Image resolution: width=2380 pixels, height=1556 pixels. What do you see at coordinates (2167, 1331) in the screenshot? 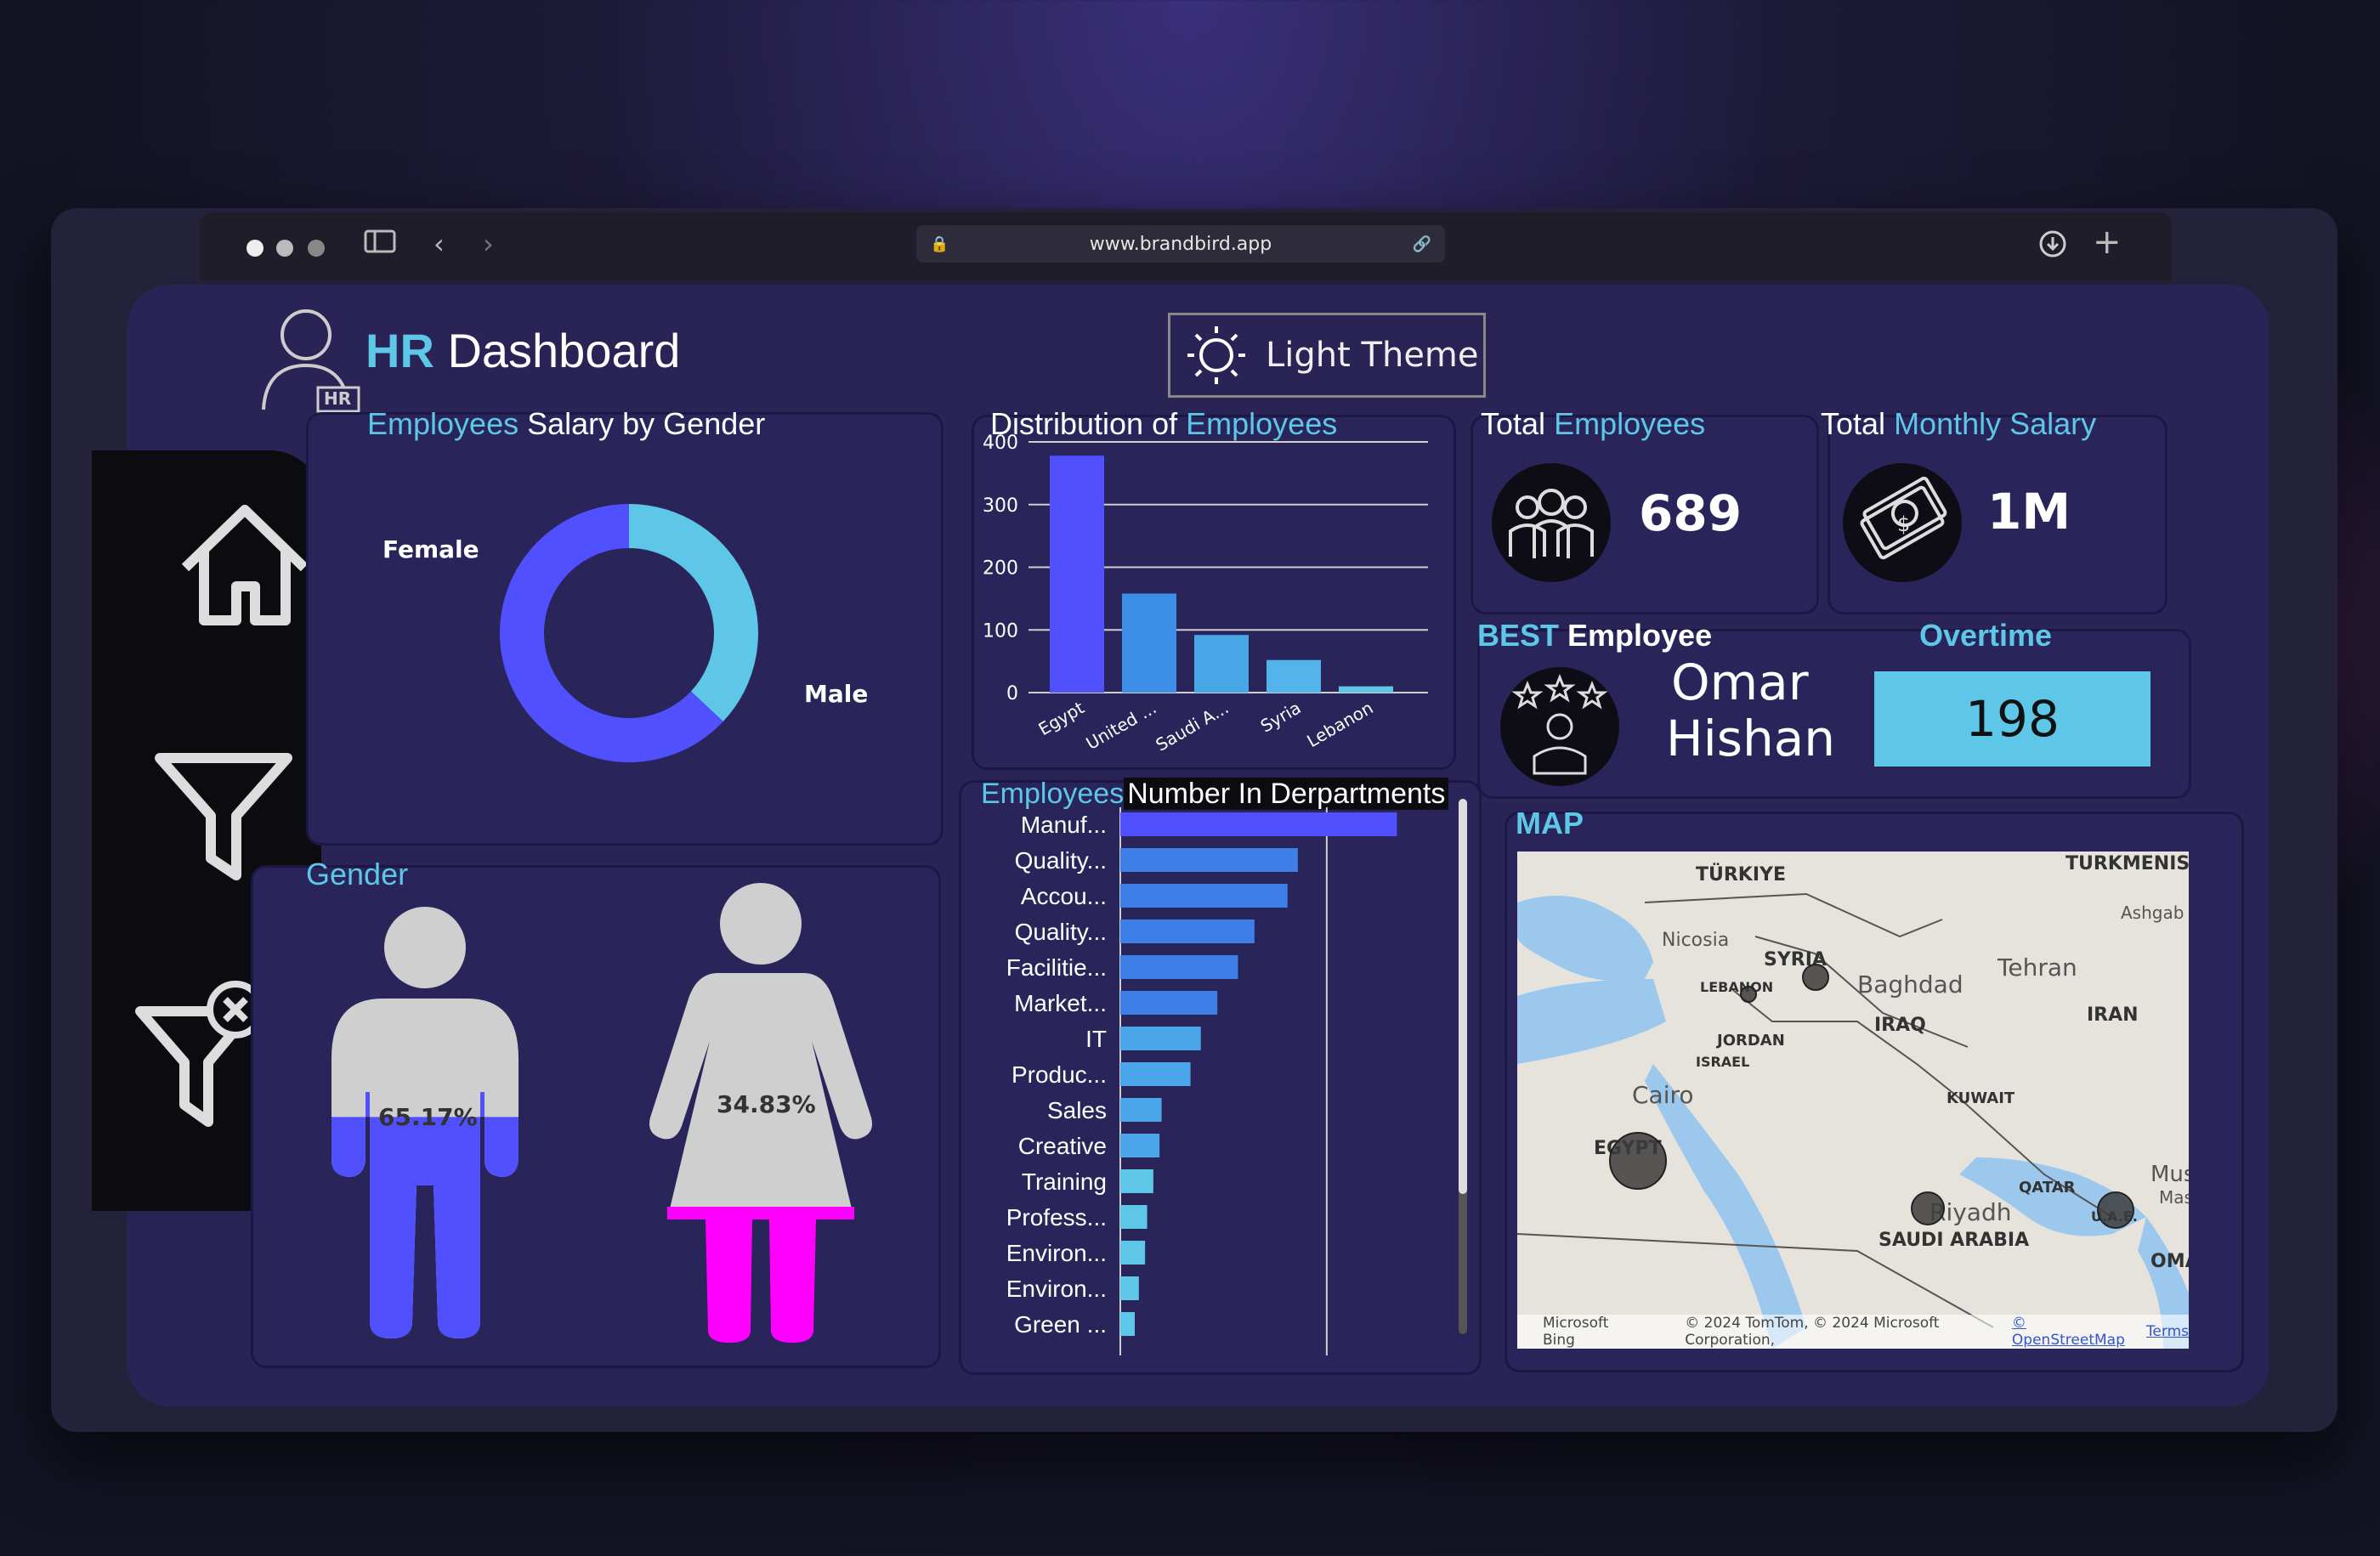
I see `terms-link: Terms` at bounding box center [2167, 1331].